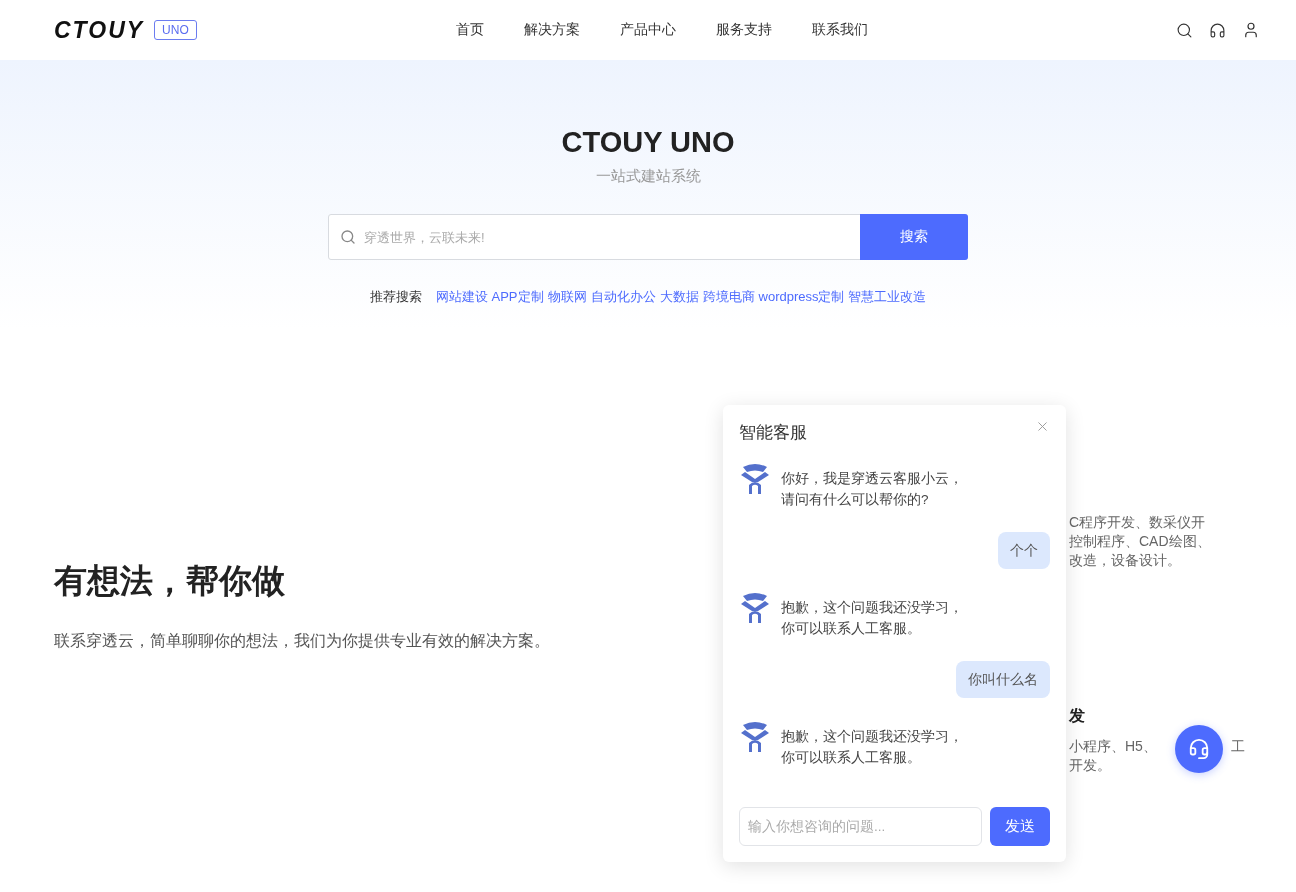  What do you see at coordinates (1113, 746) in the screenshot?
I see `card-text: 小程序、H5、` at bounding box center [1113, 746].